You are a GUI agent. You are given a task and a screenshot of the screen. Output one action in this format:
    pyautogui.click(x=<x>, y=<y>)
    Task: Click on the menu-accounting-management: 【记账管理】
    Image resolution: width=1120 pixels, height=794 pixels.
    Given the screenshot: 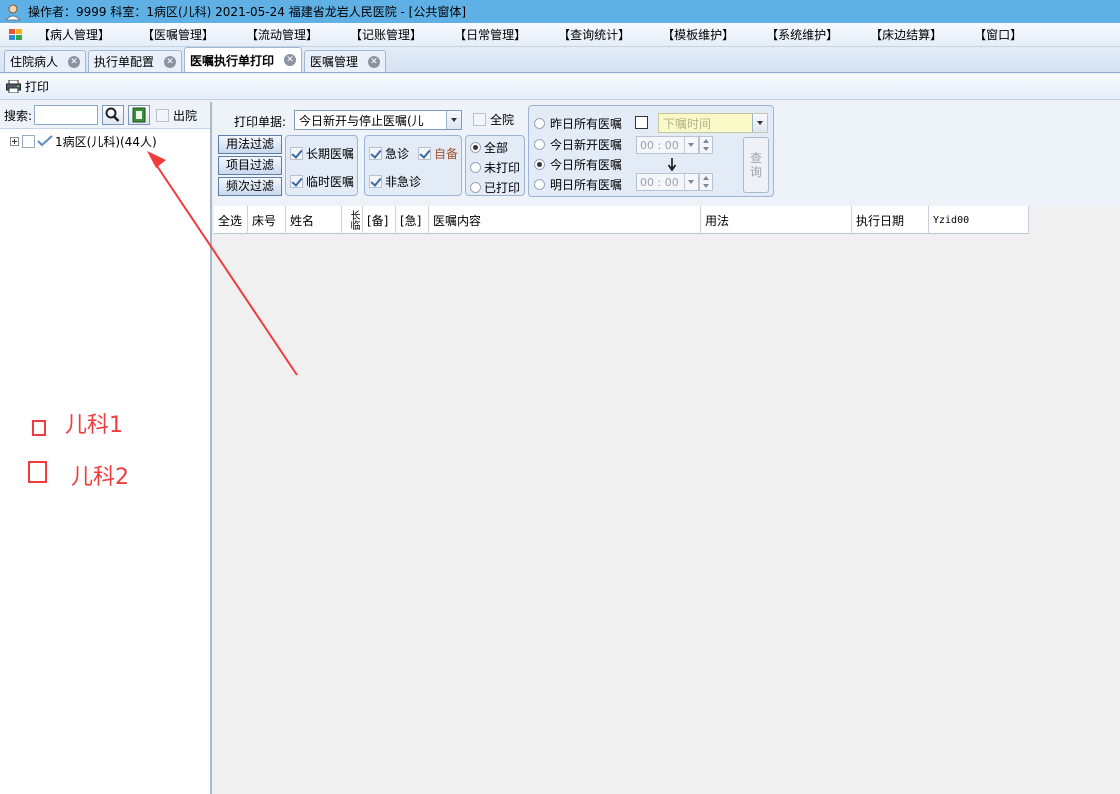 What is the action you would take?
    pyautogui.click(x=386, y=34)
    